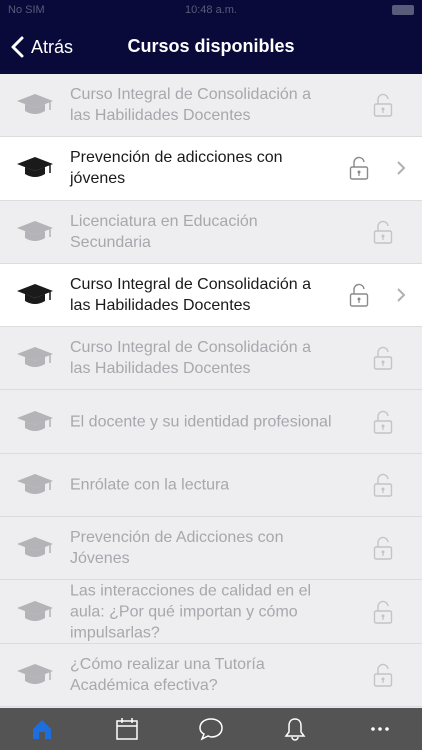  Describe the element at coordinates (164, 231) in the screenshot. I see `course-title: Licenciatura en Educación Secundaria` at that location.